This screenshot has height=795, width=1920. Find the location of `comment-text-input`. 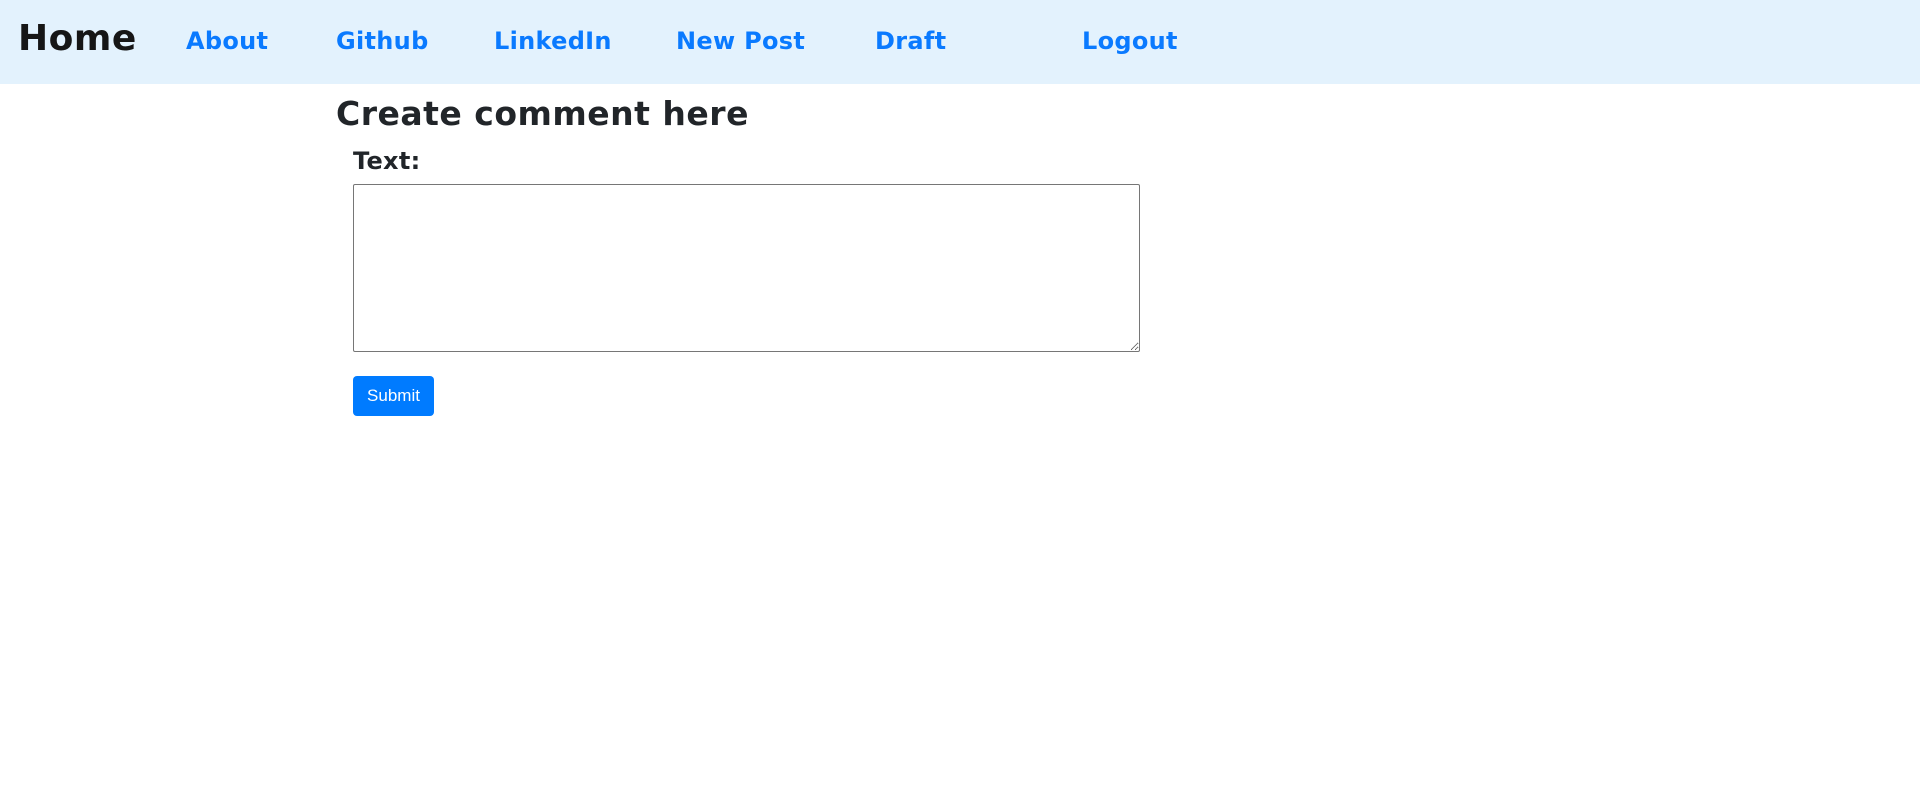

comment-text-input is located at coordinates (746, 268).